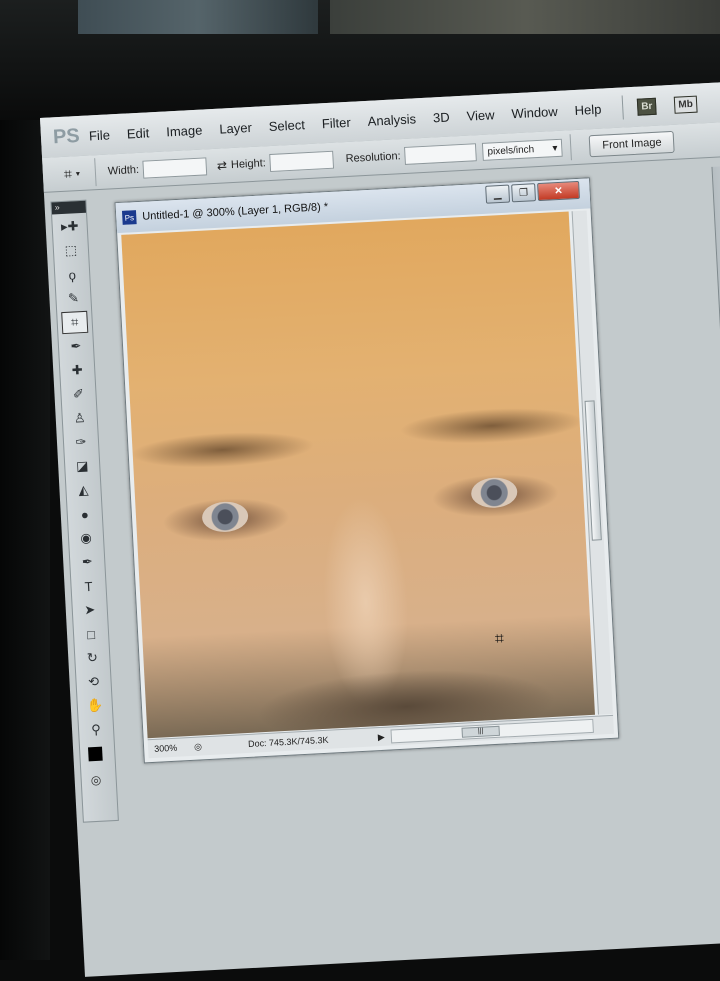 The height and width of the screenshot is (981, 720). What do you see at coordinates (248, 164) in the screenshot?
I see `height-label: Height:` at bounding box center [248, 164].